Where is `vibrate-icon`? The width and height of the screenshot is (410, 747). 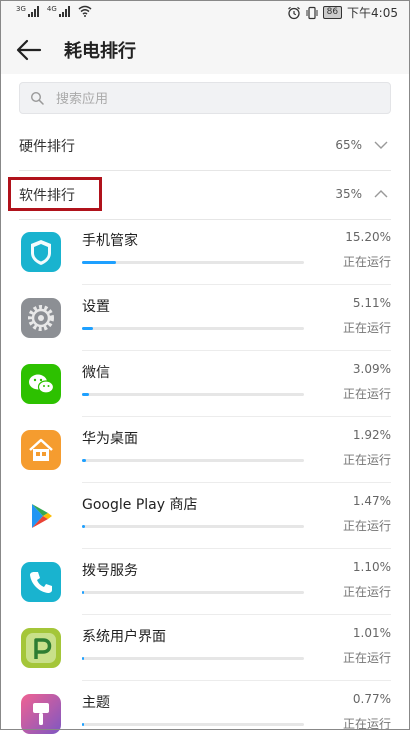 vibrate-icon is located at coordinates (312, 12).